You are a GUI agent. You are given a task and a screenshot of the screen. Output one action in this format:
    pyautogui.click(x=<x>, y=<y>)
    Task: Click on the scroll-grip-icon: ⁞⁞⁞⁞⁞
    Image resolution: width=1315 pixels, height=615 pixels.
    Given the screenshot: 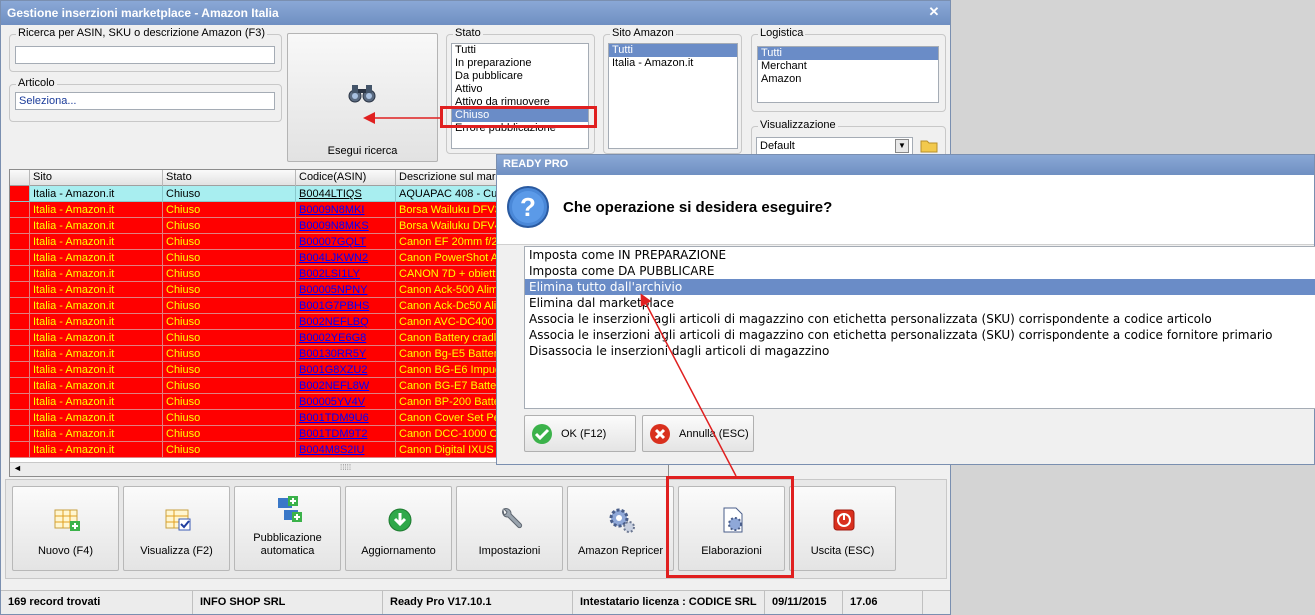 What is the action you would take?
    pyautogui.click(x=345, y=467)
    